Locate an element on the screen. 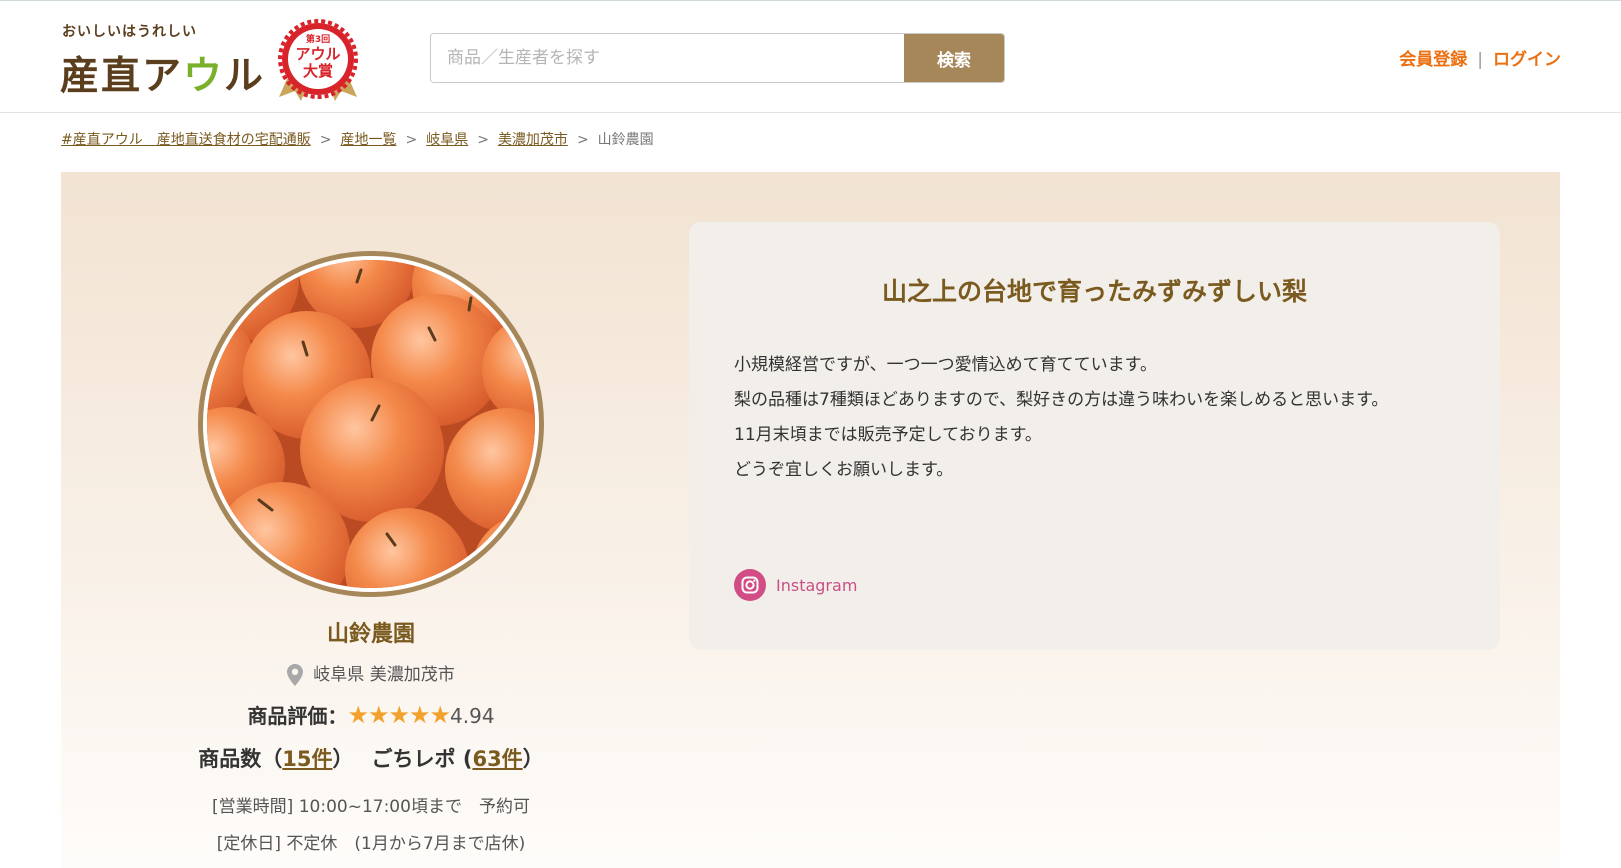 This screenshot has height=868, width=1621. site-logo: おいしいはうれしい 産直アウル 第3回 アウル 大賞 is located at coordinates (210, 60).